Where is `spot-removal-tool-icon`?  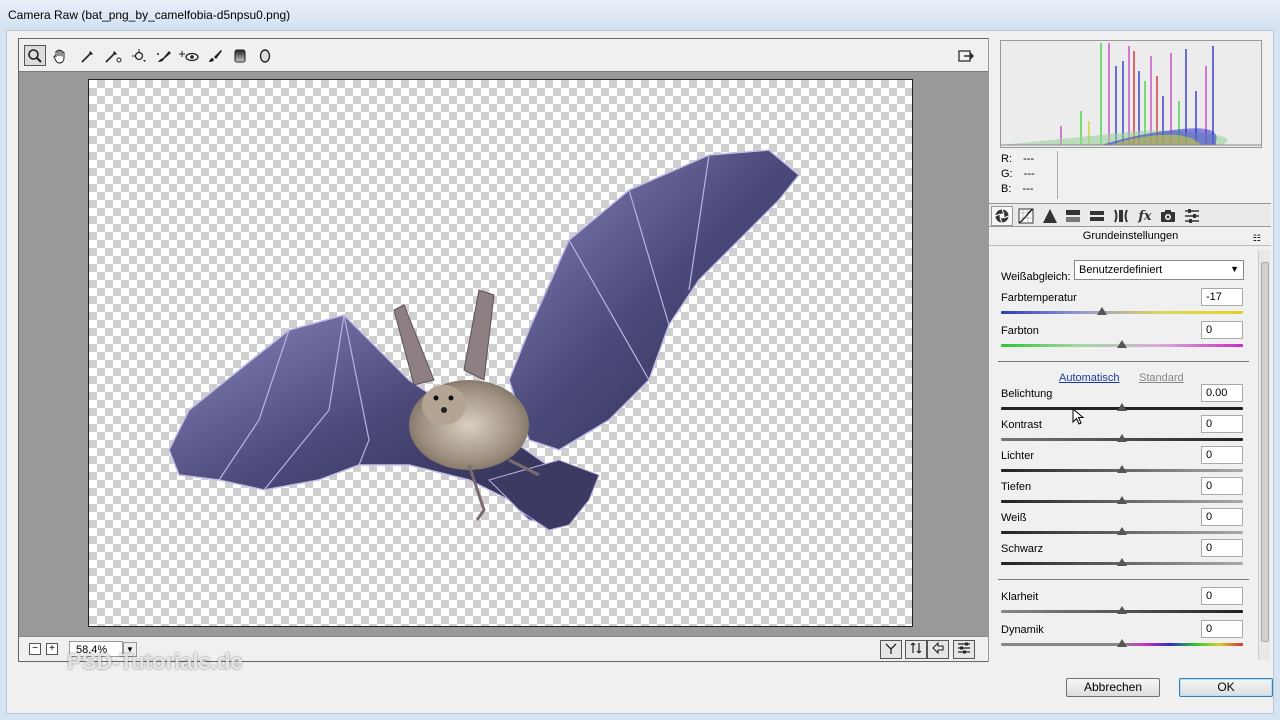 spot-removal-tool-icon is located at coordinates (164, 55).